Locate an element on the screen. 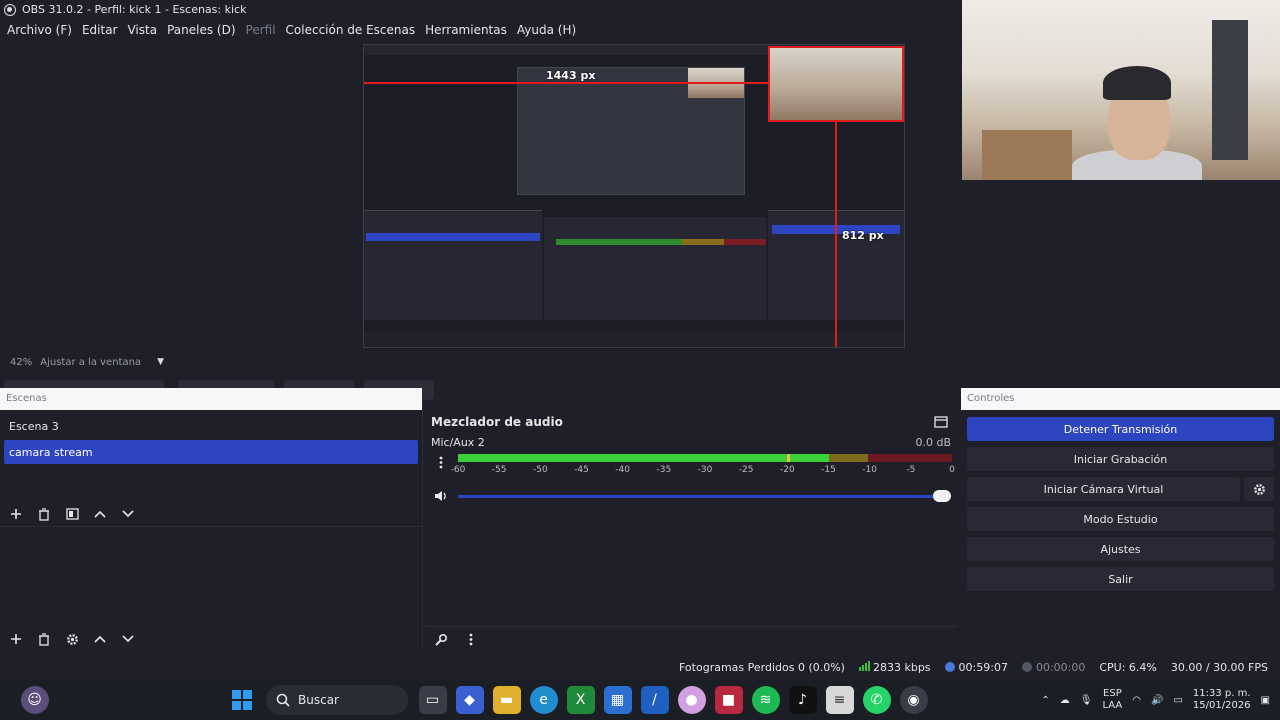 The image size is (1280, 720). tiktok-icon: ♪ is located at coordinates (802, 700).